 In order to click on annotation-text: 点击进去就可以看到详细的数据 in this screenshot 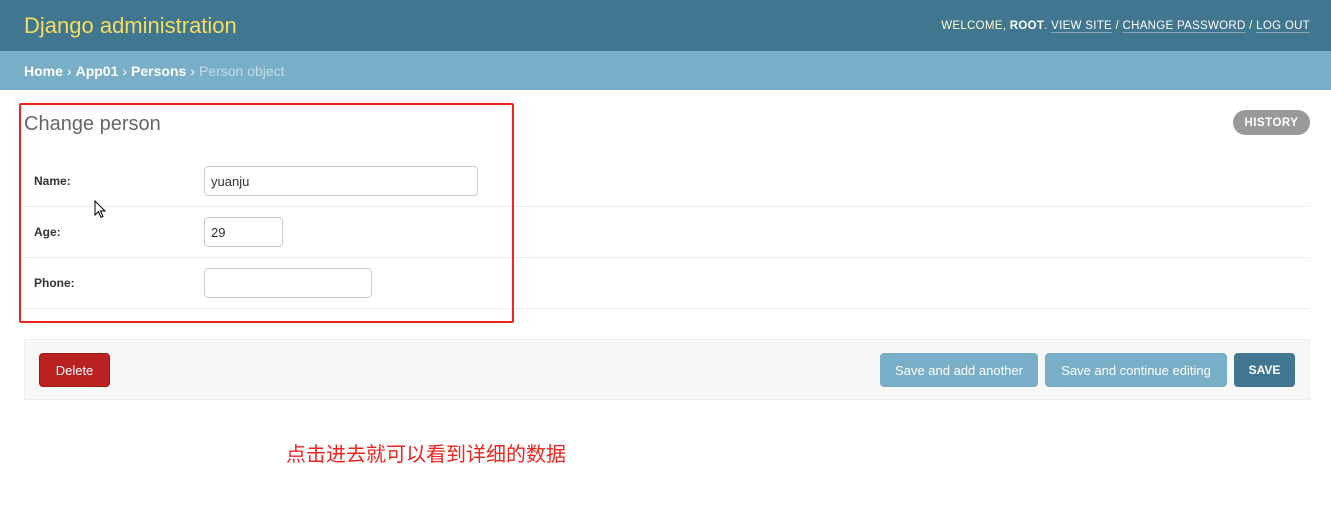, I will do `click(426, 454)`.